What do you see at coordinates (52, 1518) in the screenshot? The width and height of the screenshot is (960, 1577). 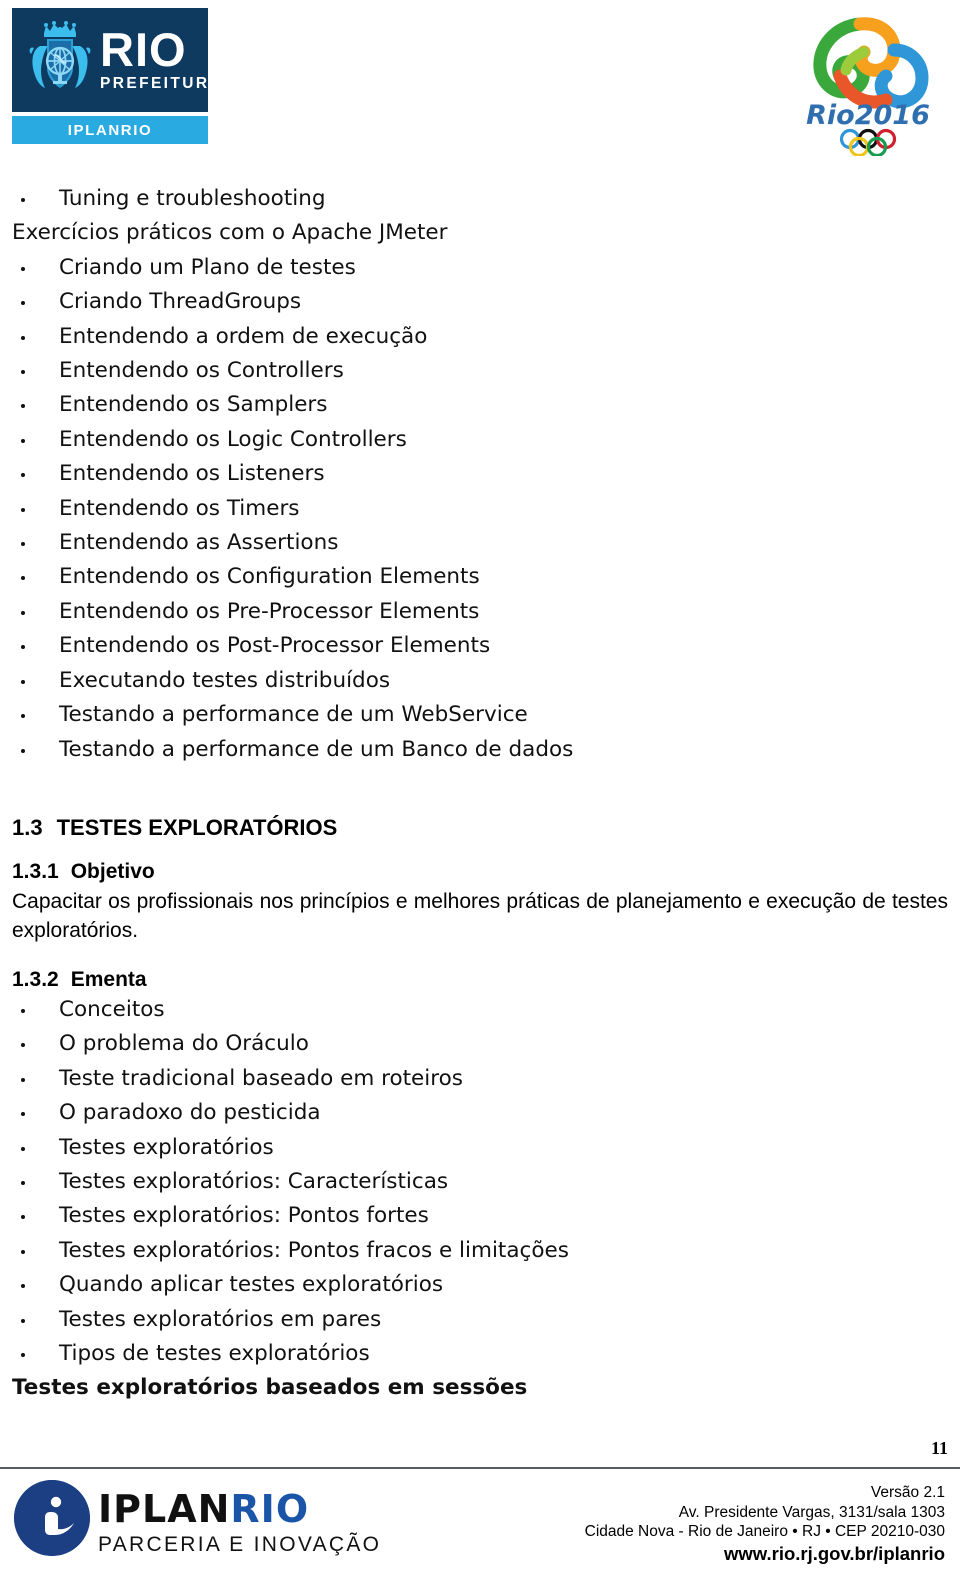 I see `iplanrio-badge-icon` at bounding box center [52, 1518].